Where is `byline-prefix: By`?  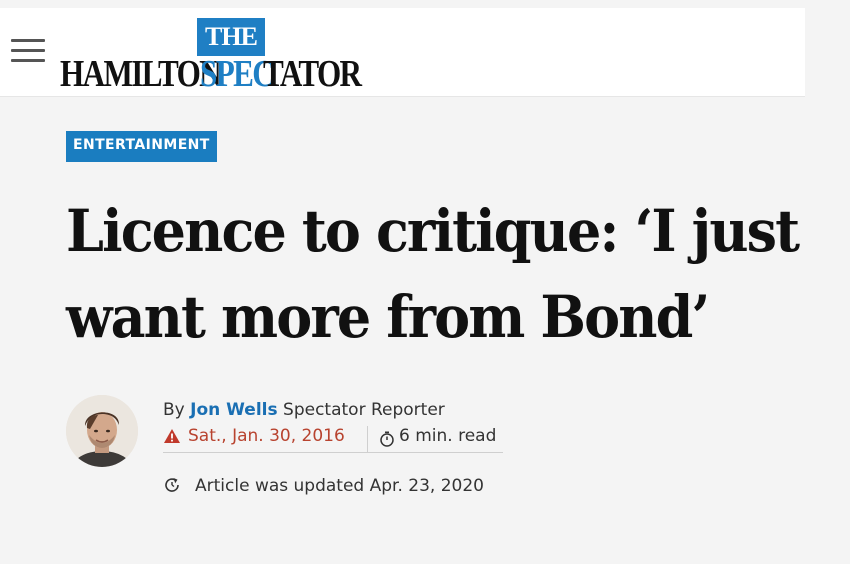
byline-prefix: By is located at coordinates (174, 410).